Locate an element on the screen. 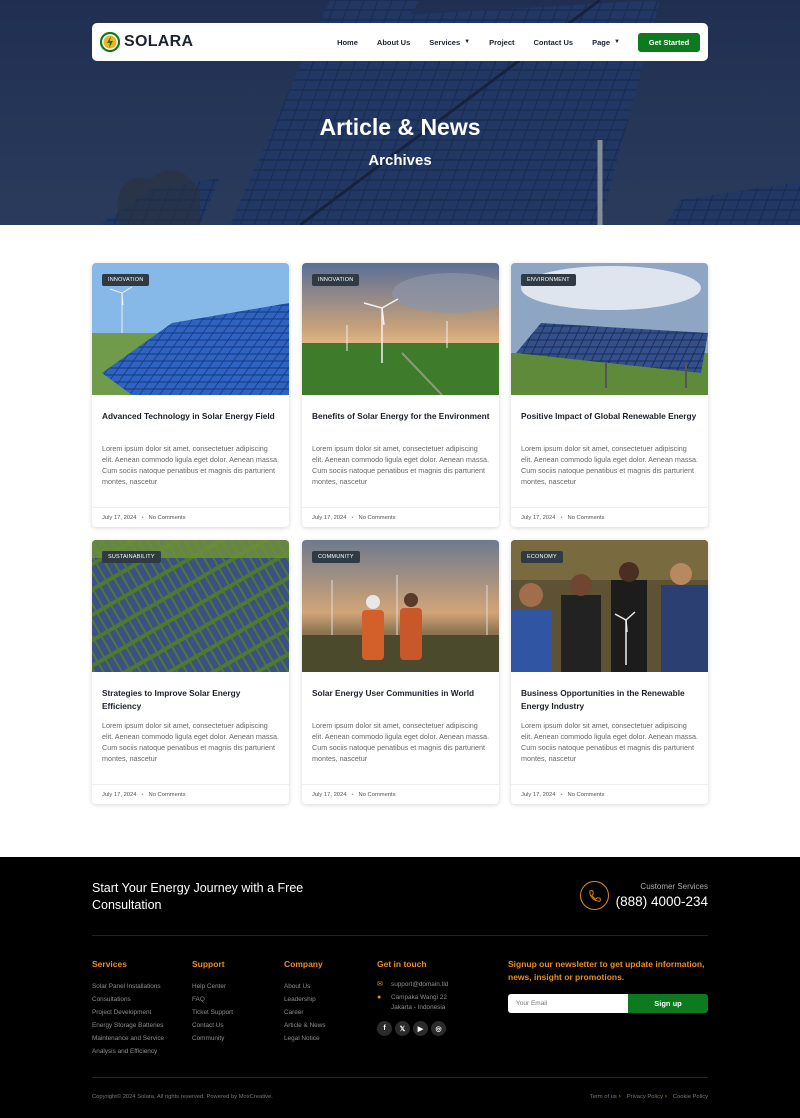  footer-link: Ticket Support is located at coordinates (212, 1012).